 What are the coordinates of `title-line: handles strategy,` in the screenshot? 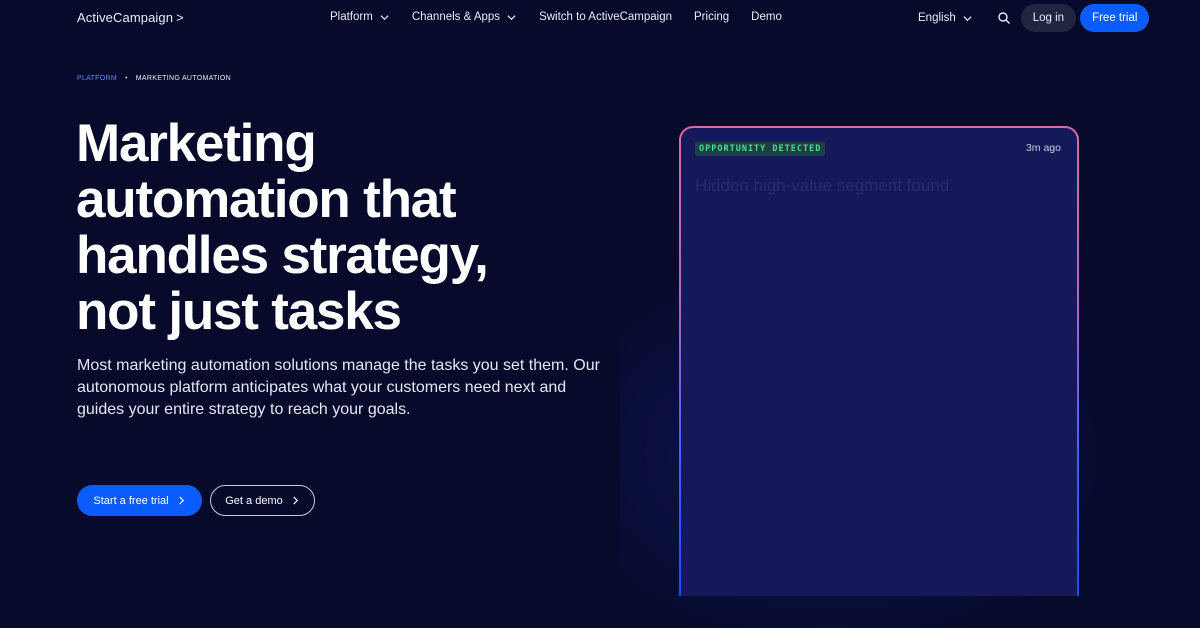 It's located at (282, 255).